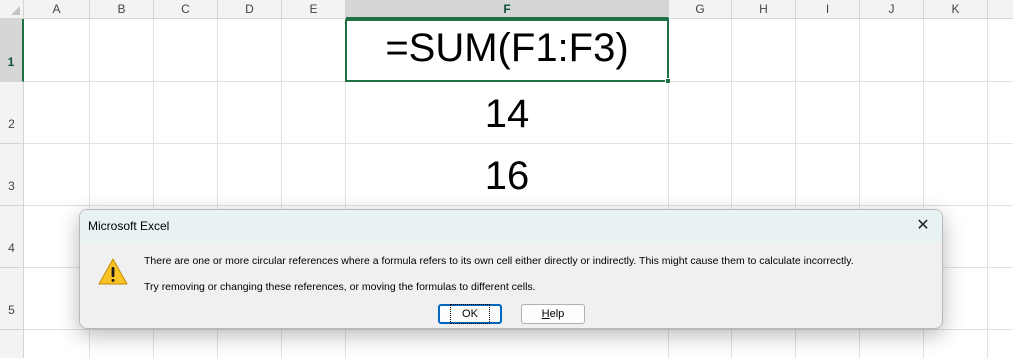 This screenshot has width=1013, height=358. What do you see at coordinates (250, 9) in the screenshot?
I see `column-header-d: D` at bounding box center [250, 9].